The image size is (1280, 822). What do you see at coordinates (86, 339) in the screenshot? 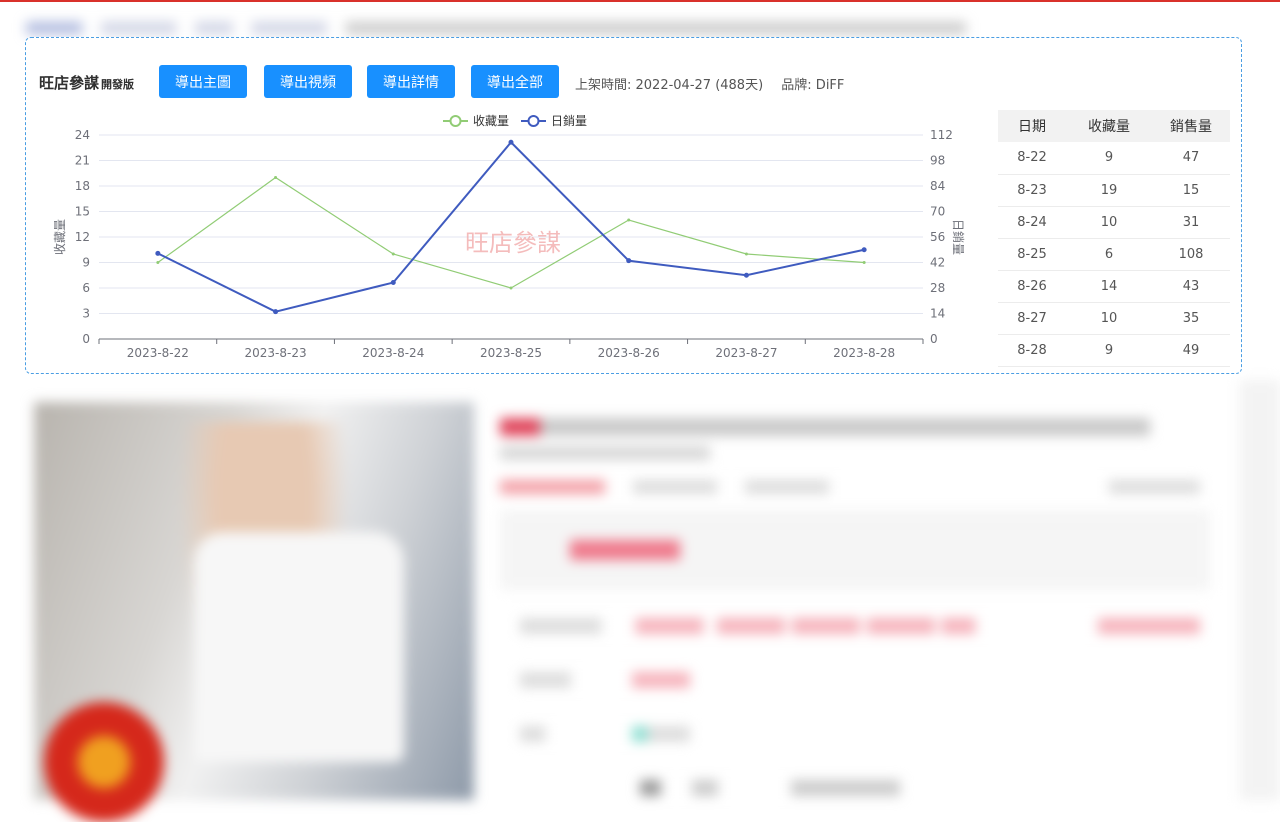
I see `y-left-tick-label: 0` at bounding box center [86, 339].